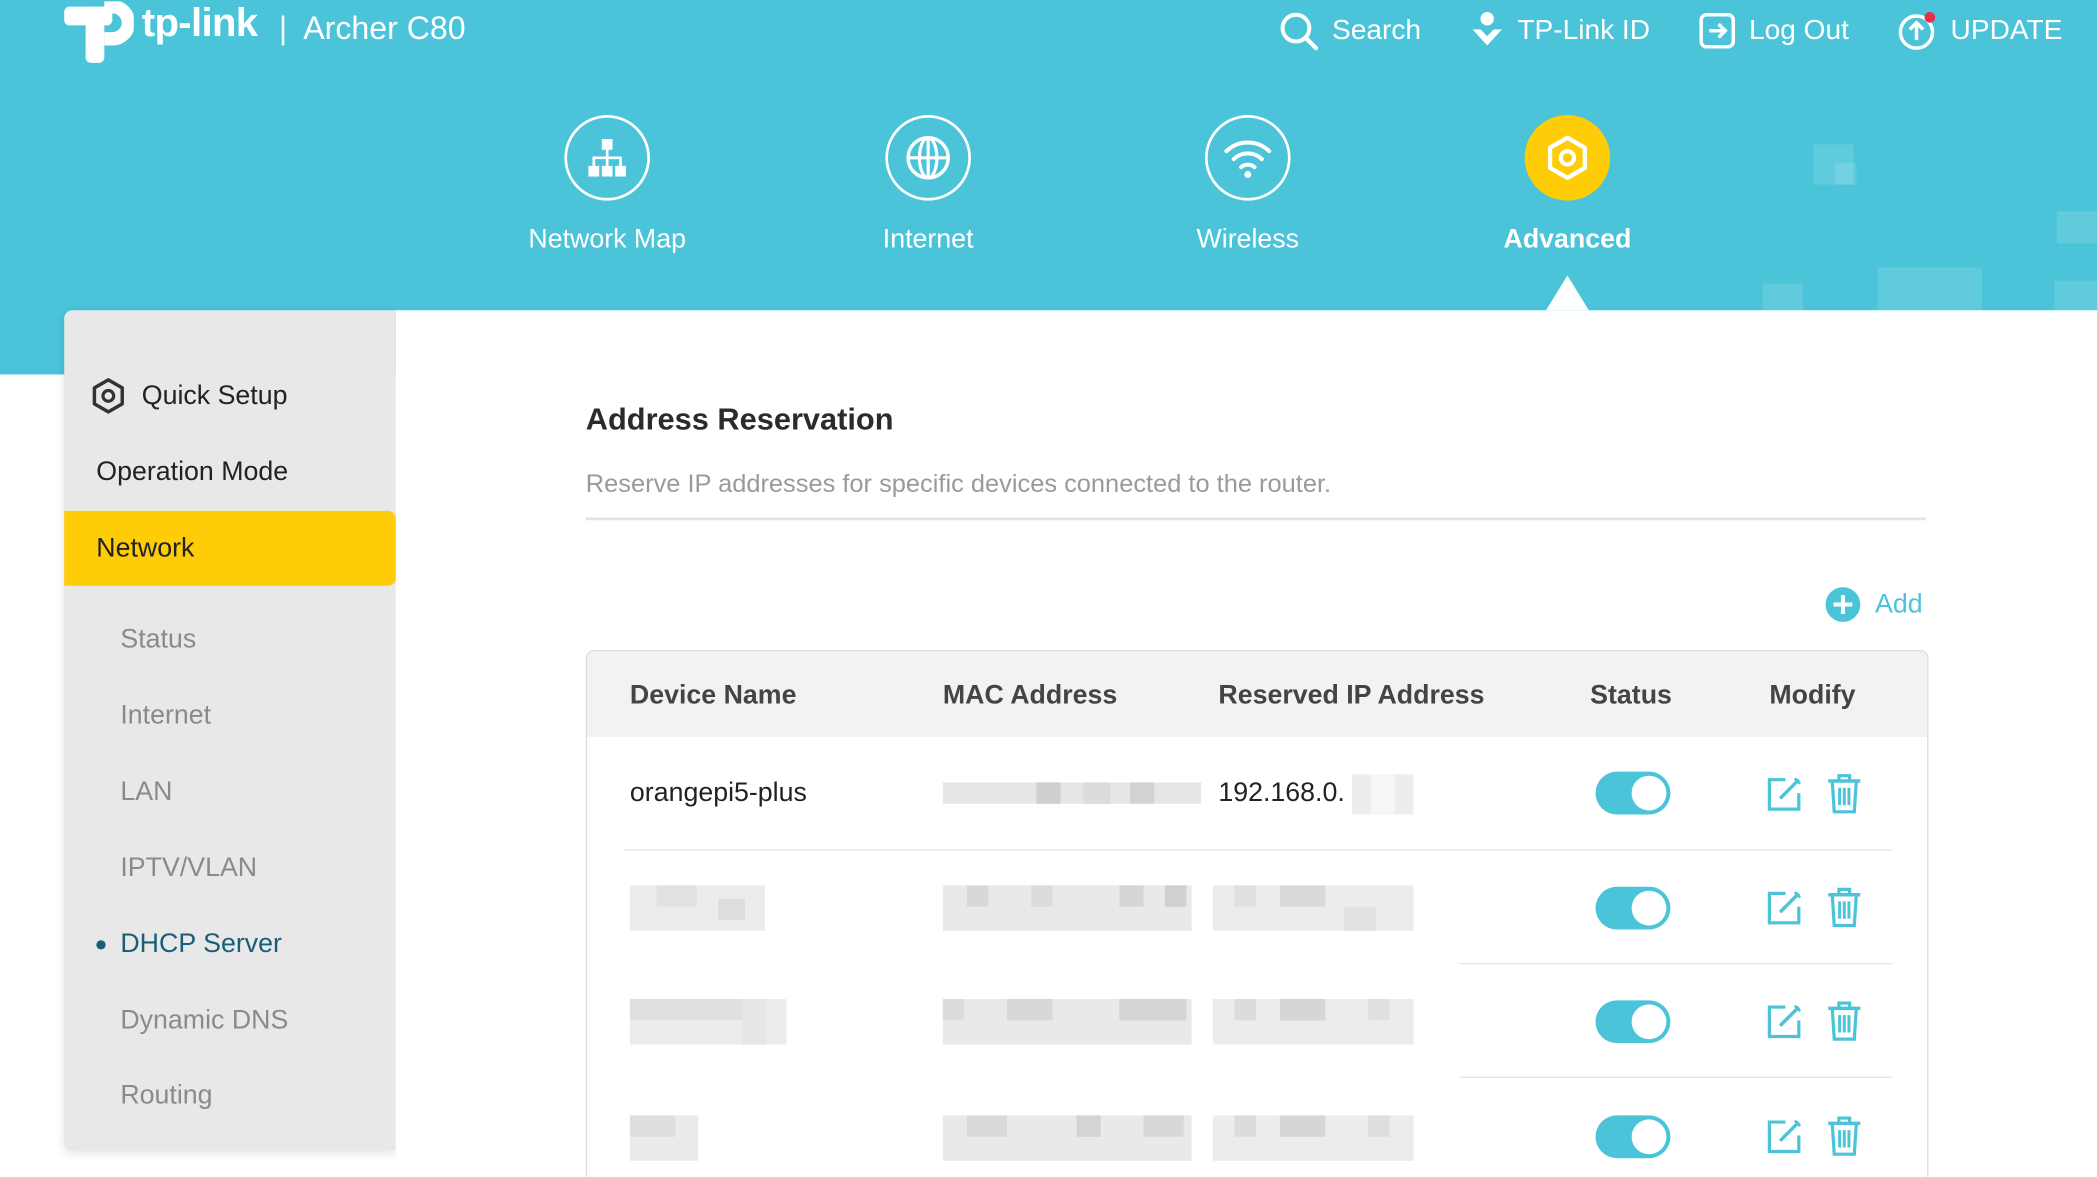 This screenshot has width=2097, height=1177. What do you see at coordinates (1030, 695) in the screenshot?
I see `column-header-mac-address: MAC Address` at bounding box center [1030, 695].